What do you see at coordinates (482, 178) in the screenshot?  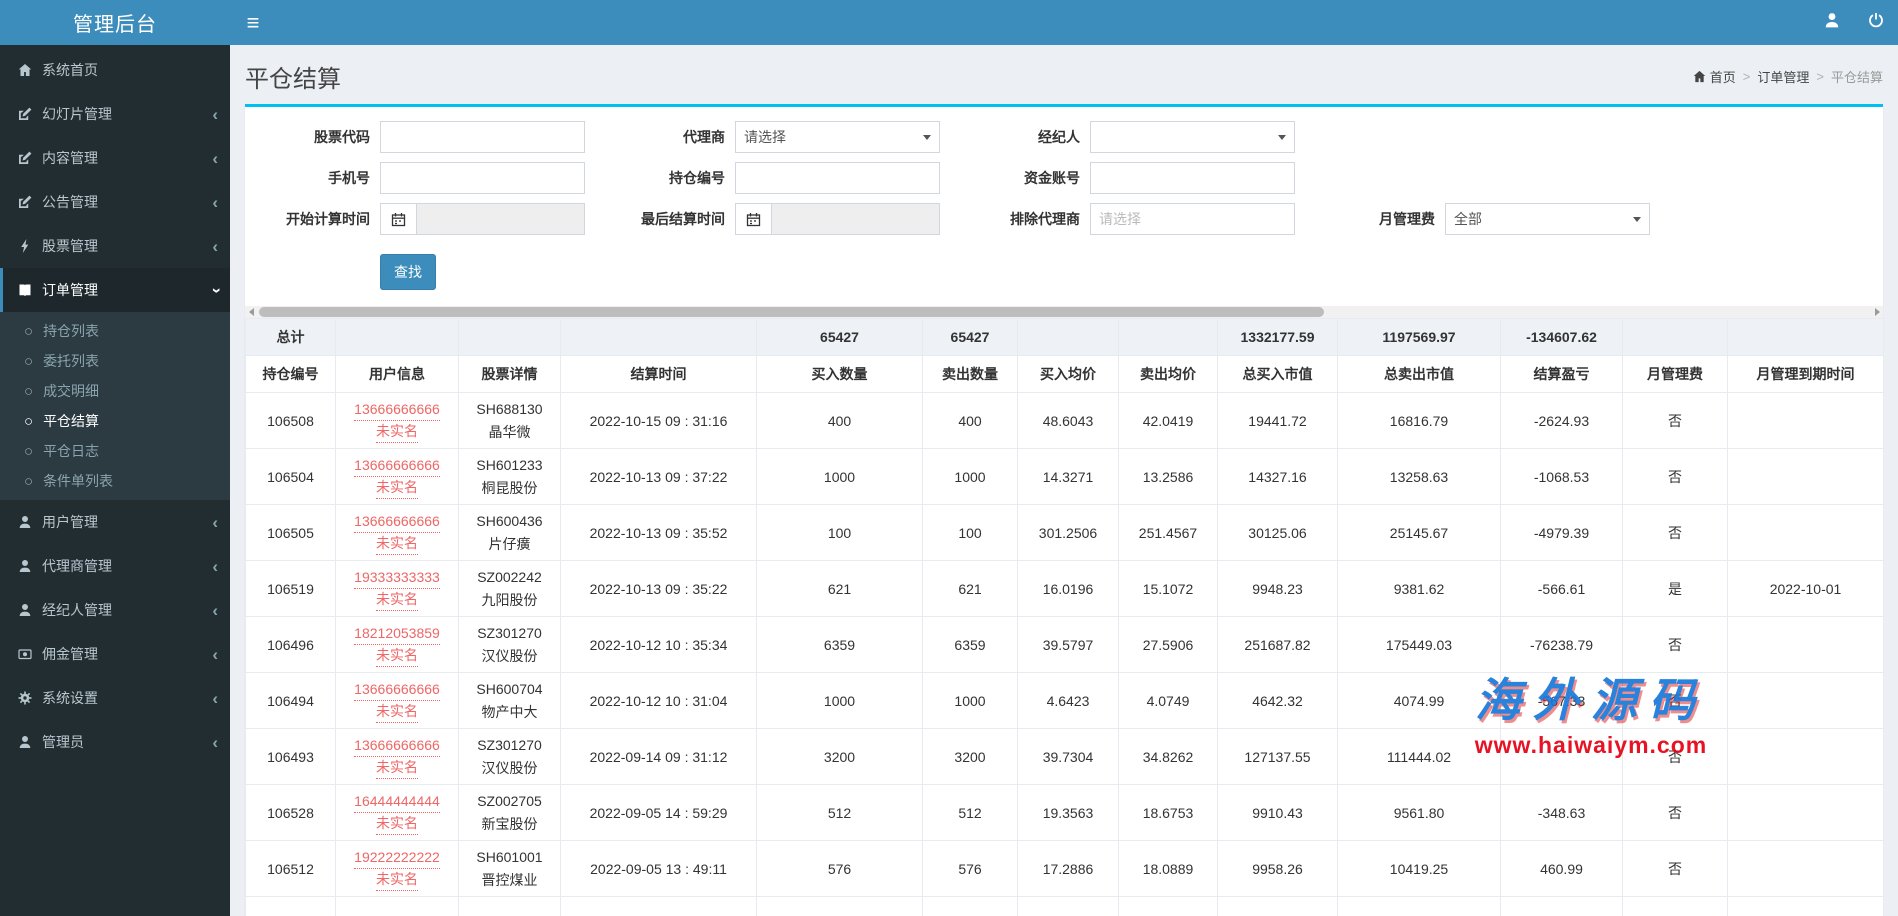 I see `phone-input` at bounding box center [482, 178].